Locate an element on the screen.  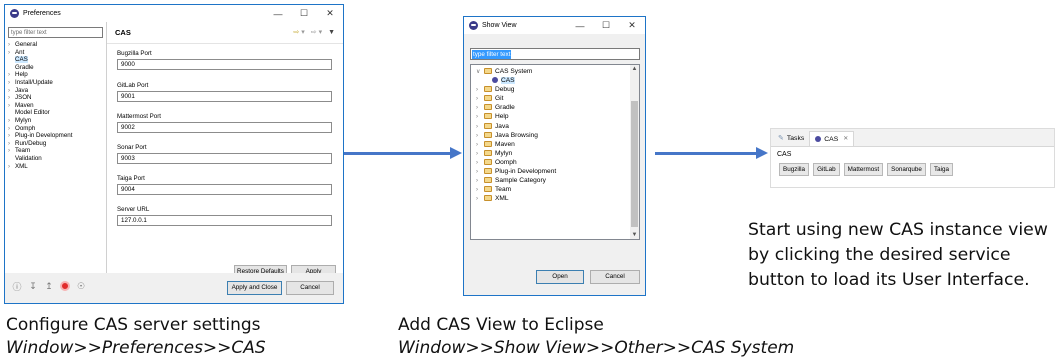
preferences-tree-item: Model Editor is located at coordinates (57, 113).